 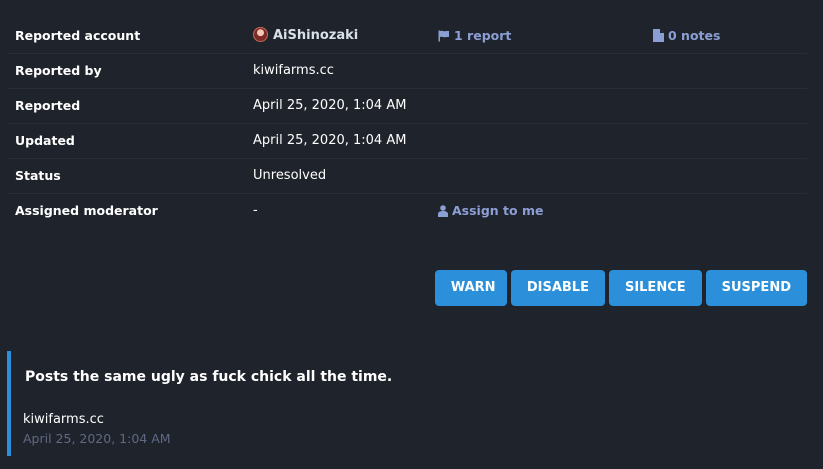 I want to click on avatar, so click(x=260, y=34).